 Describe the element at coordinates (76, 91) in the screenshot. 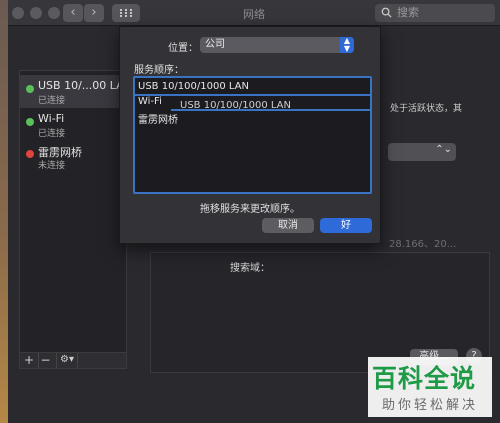

I see `sidebar-item-usb-lan: USB 10/...00 LAN 已连接 ‹›` at that location.